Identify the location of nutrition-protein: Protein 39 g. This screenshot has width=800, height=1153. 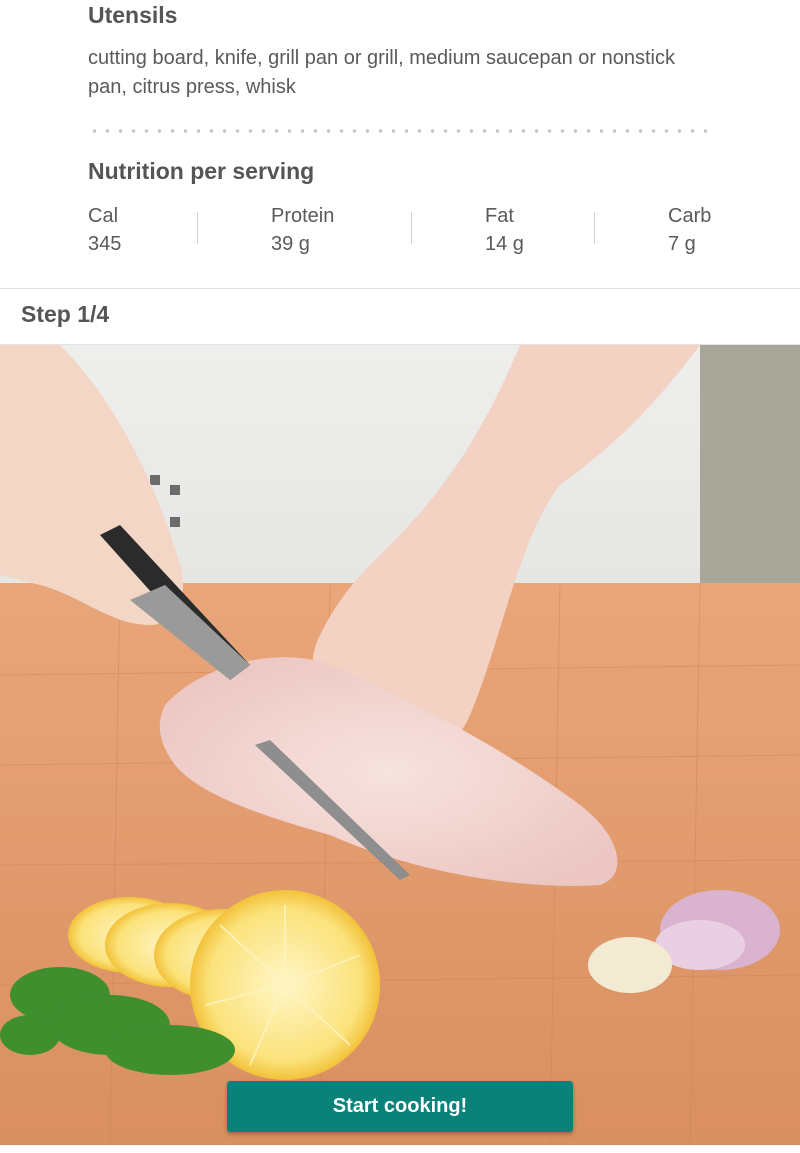
(302, 230).